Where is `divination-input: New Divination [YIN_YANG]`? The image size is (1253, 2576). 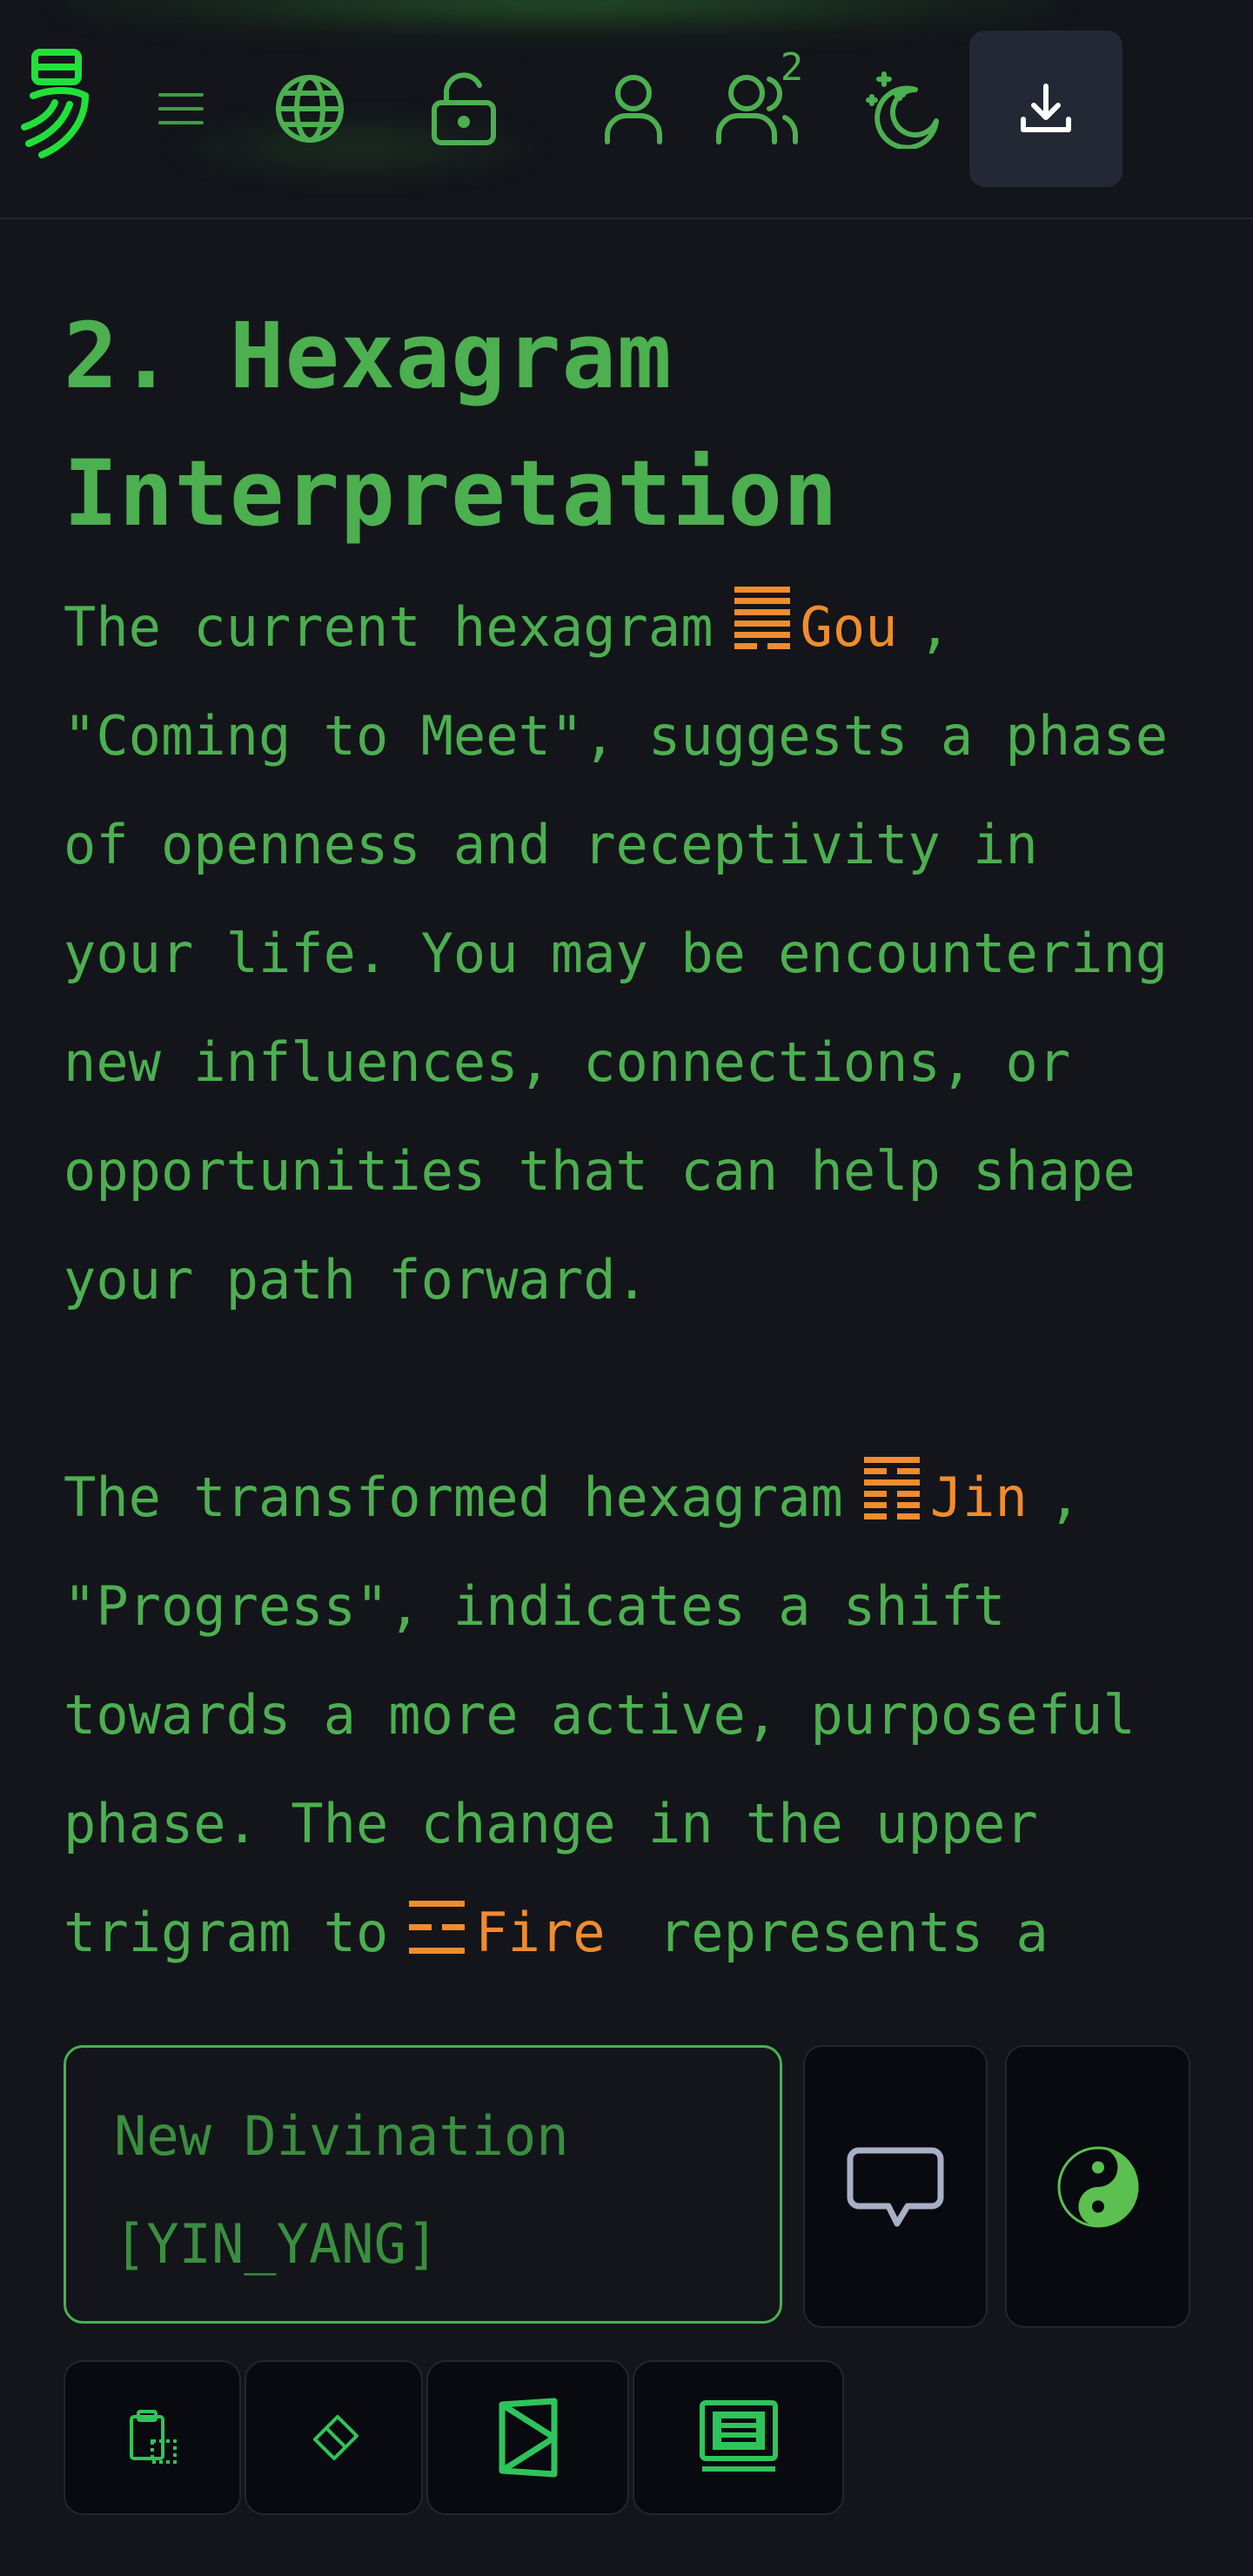
divination-input: New Divination [YIN_YANG] is located at coordinates (423, 2184).